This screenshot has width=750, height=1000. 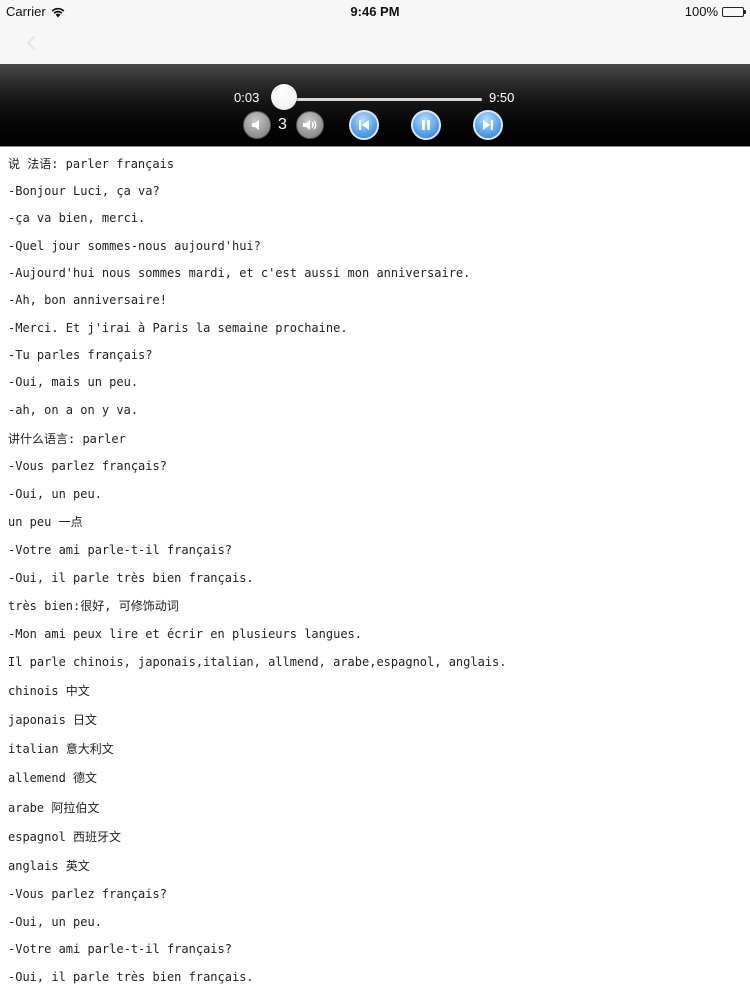 I want to click on skip-previous-icon, so click(x=364, y=125).